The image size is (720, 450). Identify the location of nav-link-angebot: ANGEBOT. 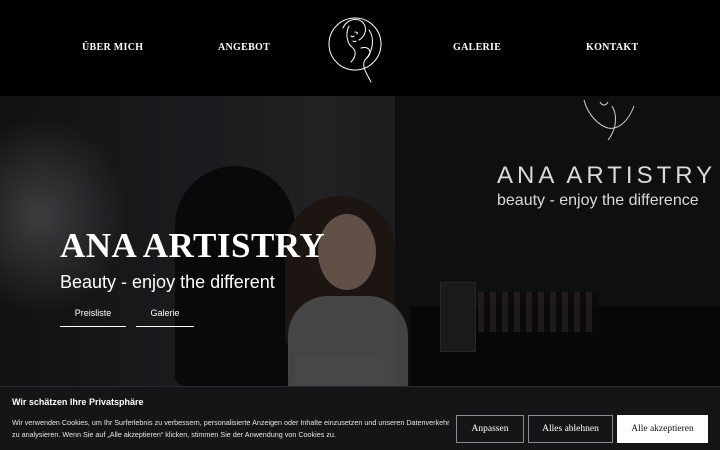
(244, 47).